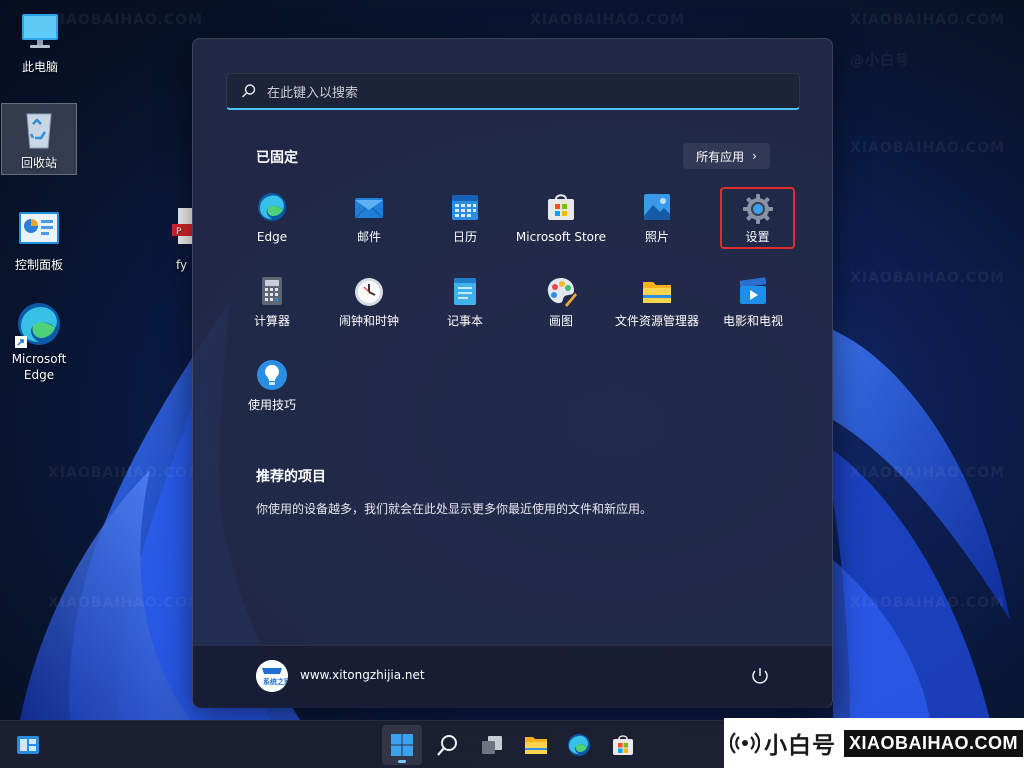 Image resolution: width=1024 pixels, height=768 pixels. Describe the element at coordinates (754, 156) in the screenshot. I see `chevron-right-icon: ›` at that location.